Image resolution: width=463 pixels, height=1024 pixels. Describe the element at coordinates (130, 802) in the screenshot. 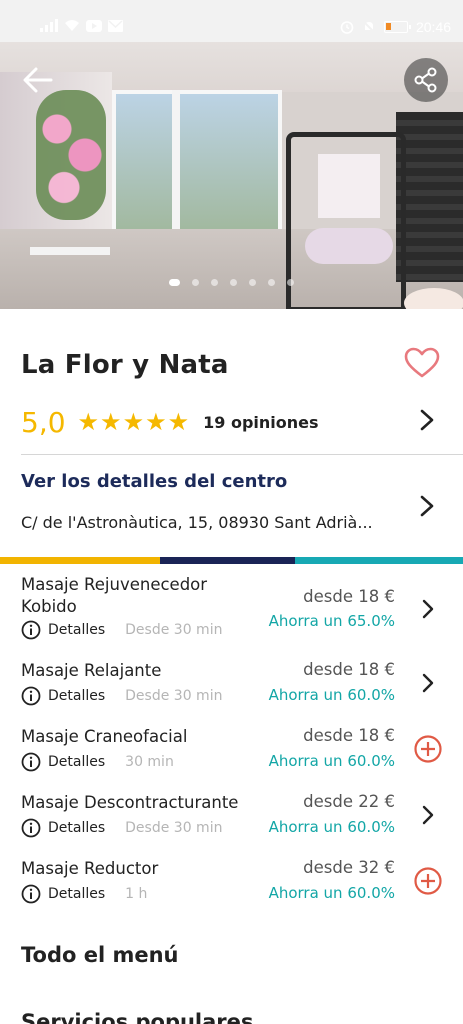

I see `service-name: Masaje Descontracturante` at that location.